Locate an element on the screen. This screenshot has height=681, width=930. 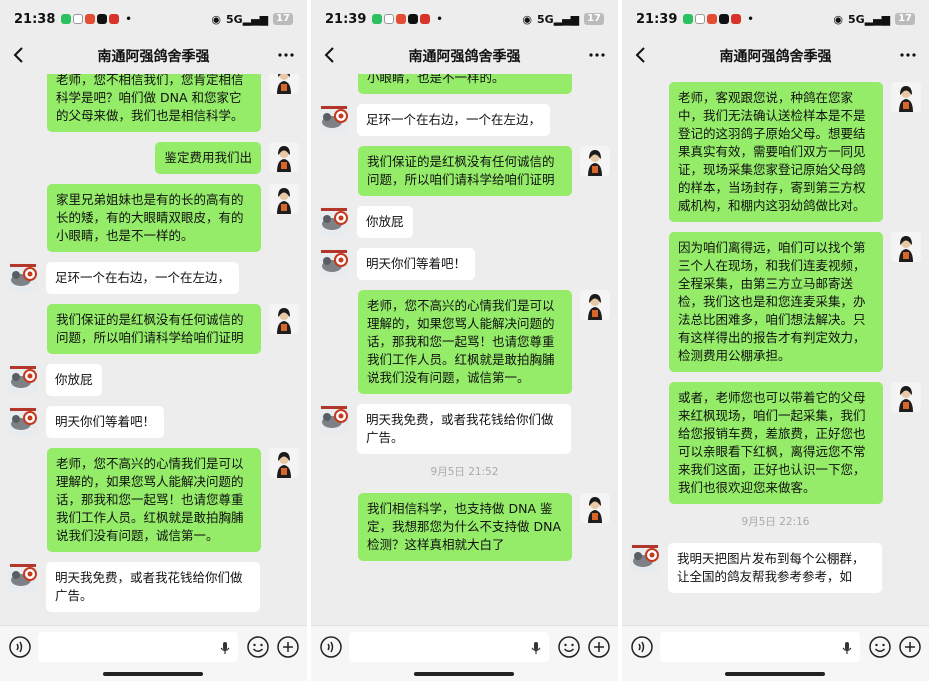
message-bubble: 我明天把图片发布到每个公棚群，让全国的鸽友帮我参考参考，如 is located at coordinates (775, 568).